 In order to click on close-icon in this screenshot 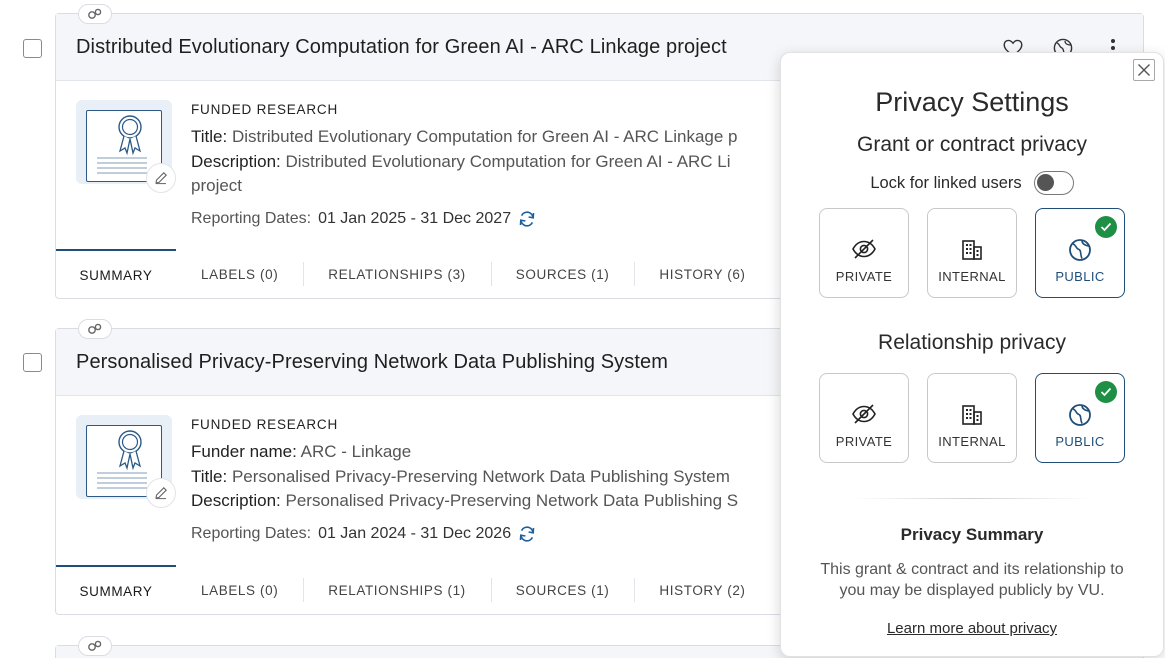, I will do `click(1144, 70)`.